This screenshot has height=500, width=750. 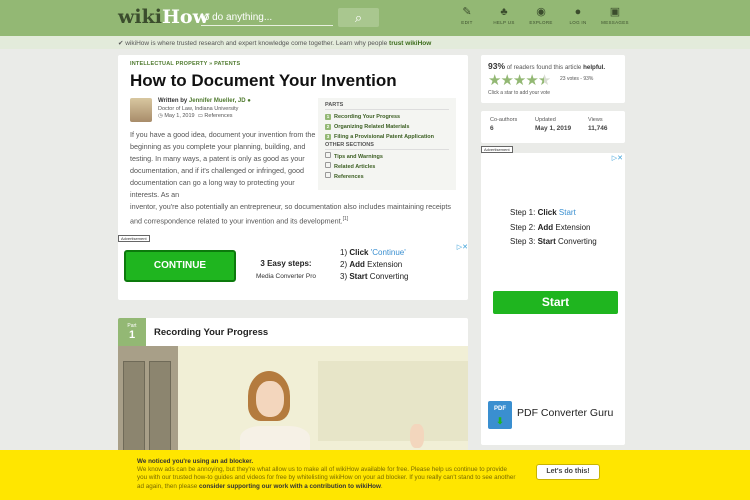 I want to click on nav-label: LOG IN, so click(x=578, y=22).